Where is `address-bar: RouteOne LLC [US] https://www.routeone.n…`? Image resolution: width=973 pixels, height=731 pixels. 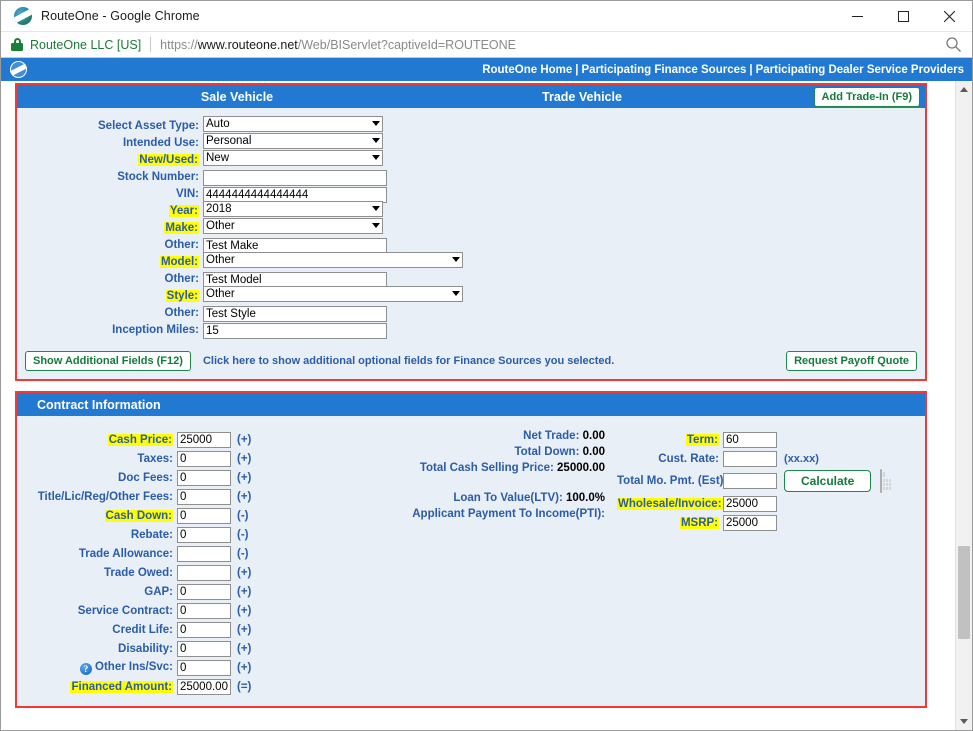
address-bar: RouteOne LLC [US] https://www.routeone.n… is located at coordinates (486, 45).